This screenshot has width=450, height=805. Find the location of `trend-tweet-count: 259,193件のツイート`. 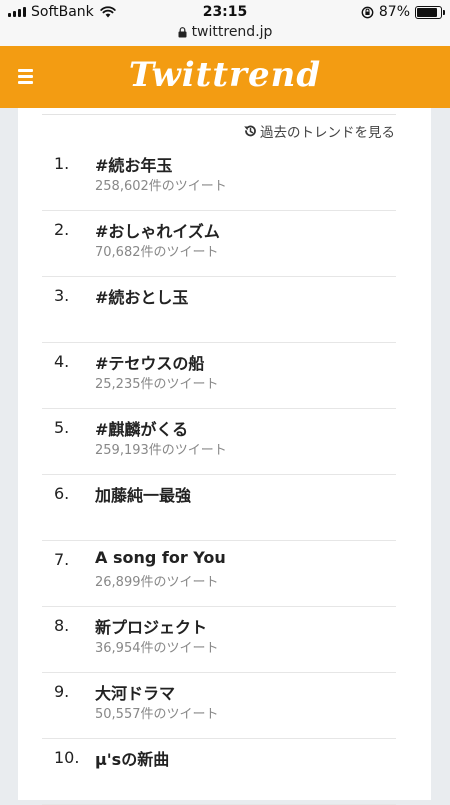

trend-tweet-count: 259,193件のツイート is located at coordinates (161, 450).